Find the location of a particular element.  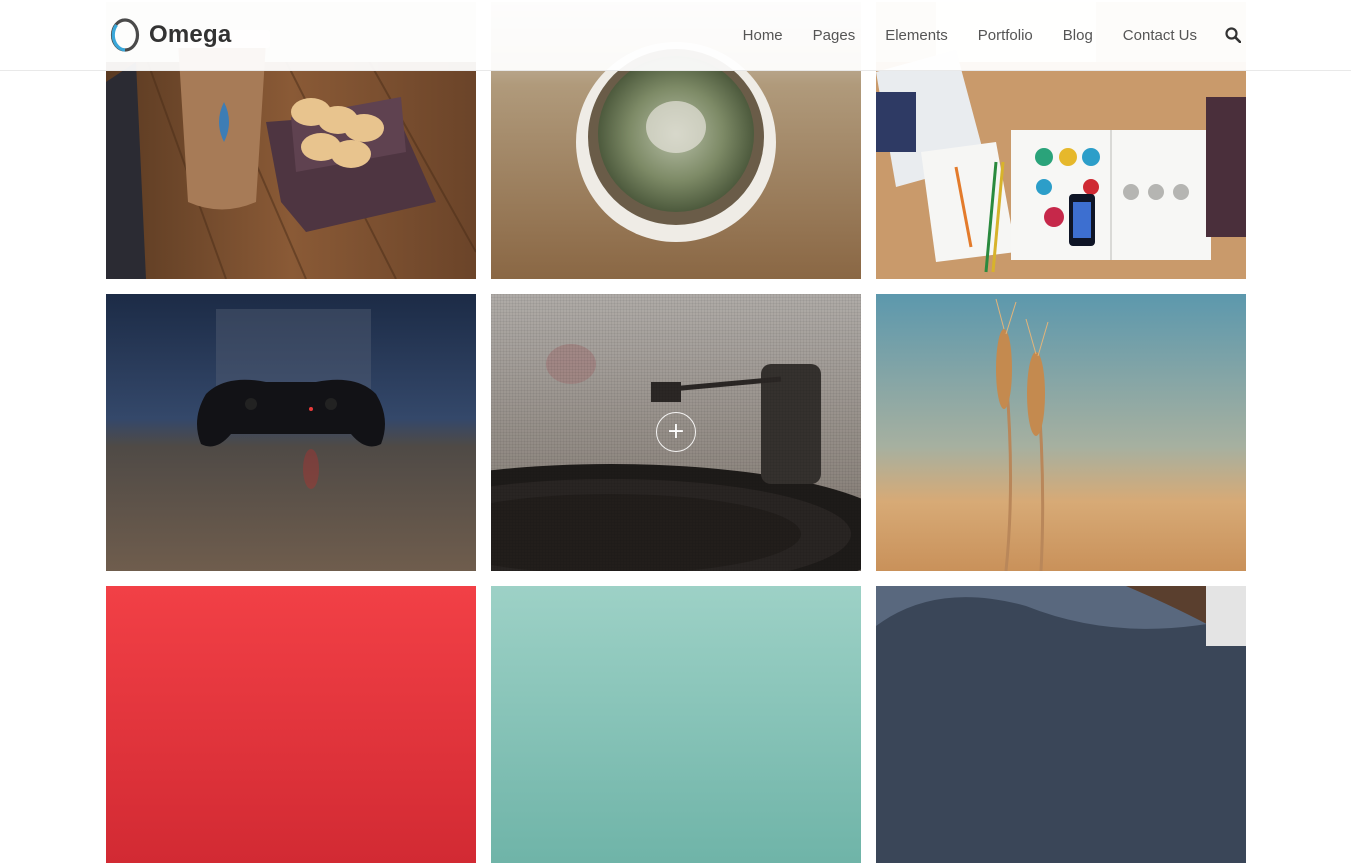

nav-item-portfolio: Portfolio is located at coordinates (1005, 35).